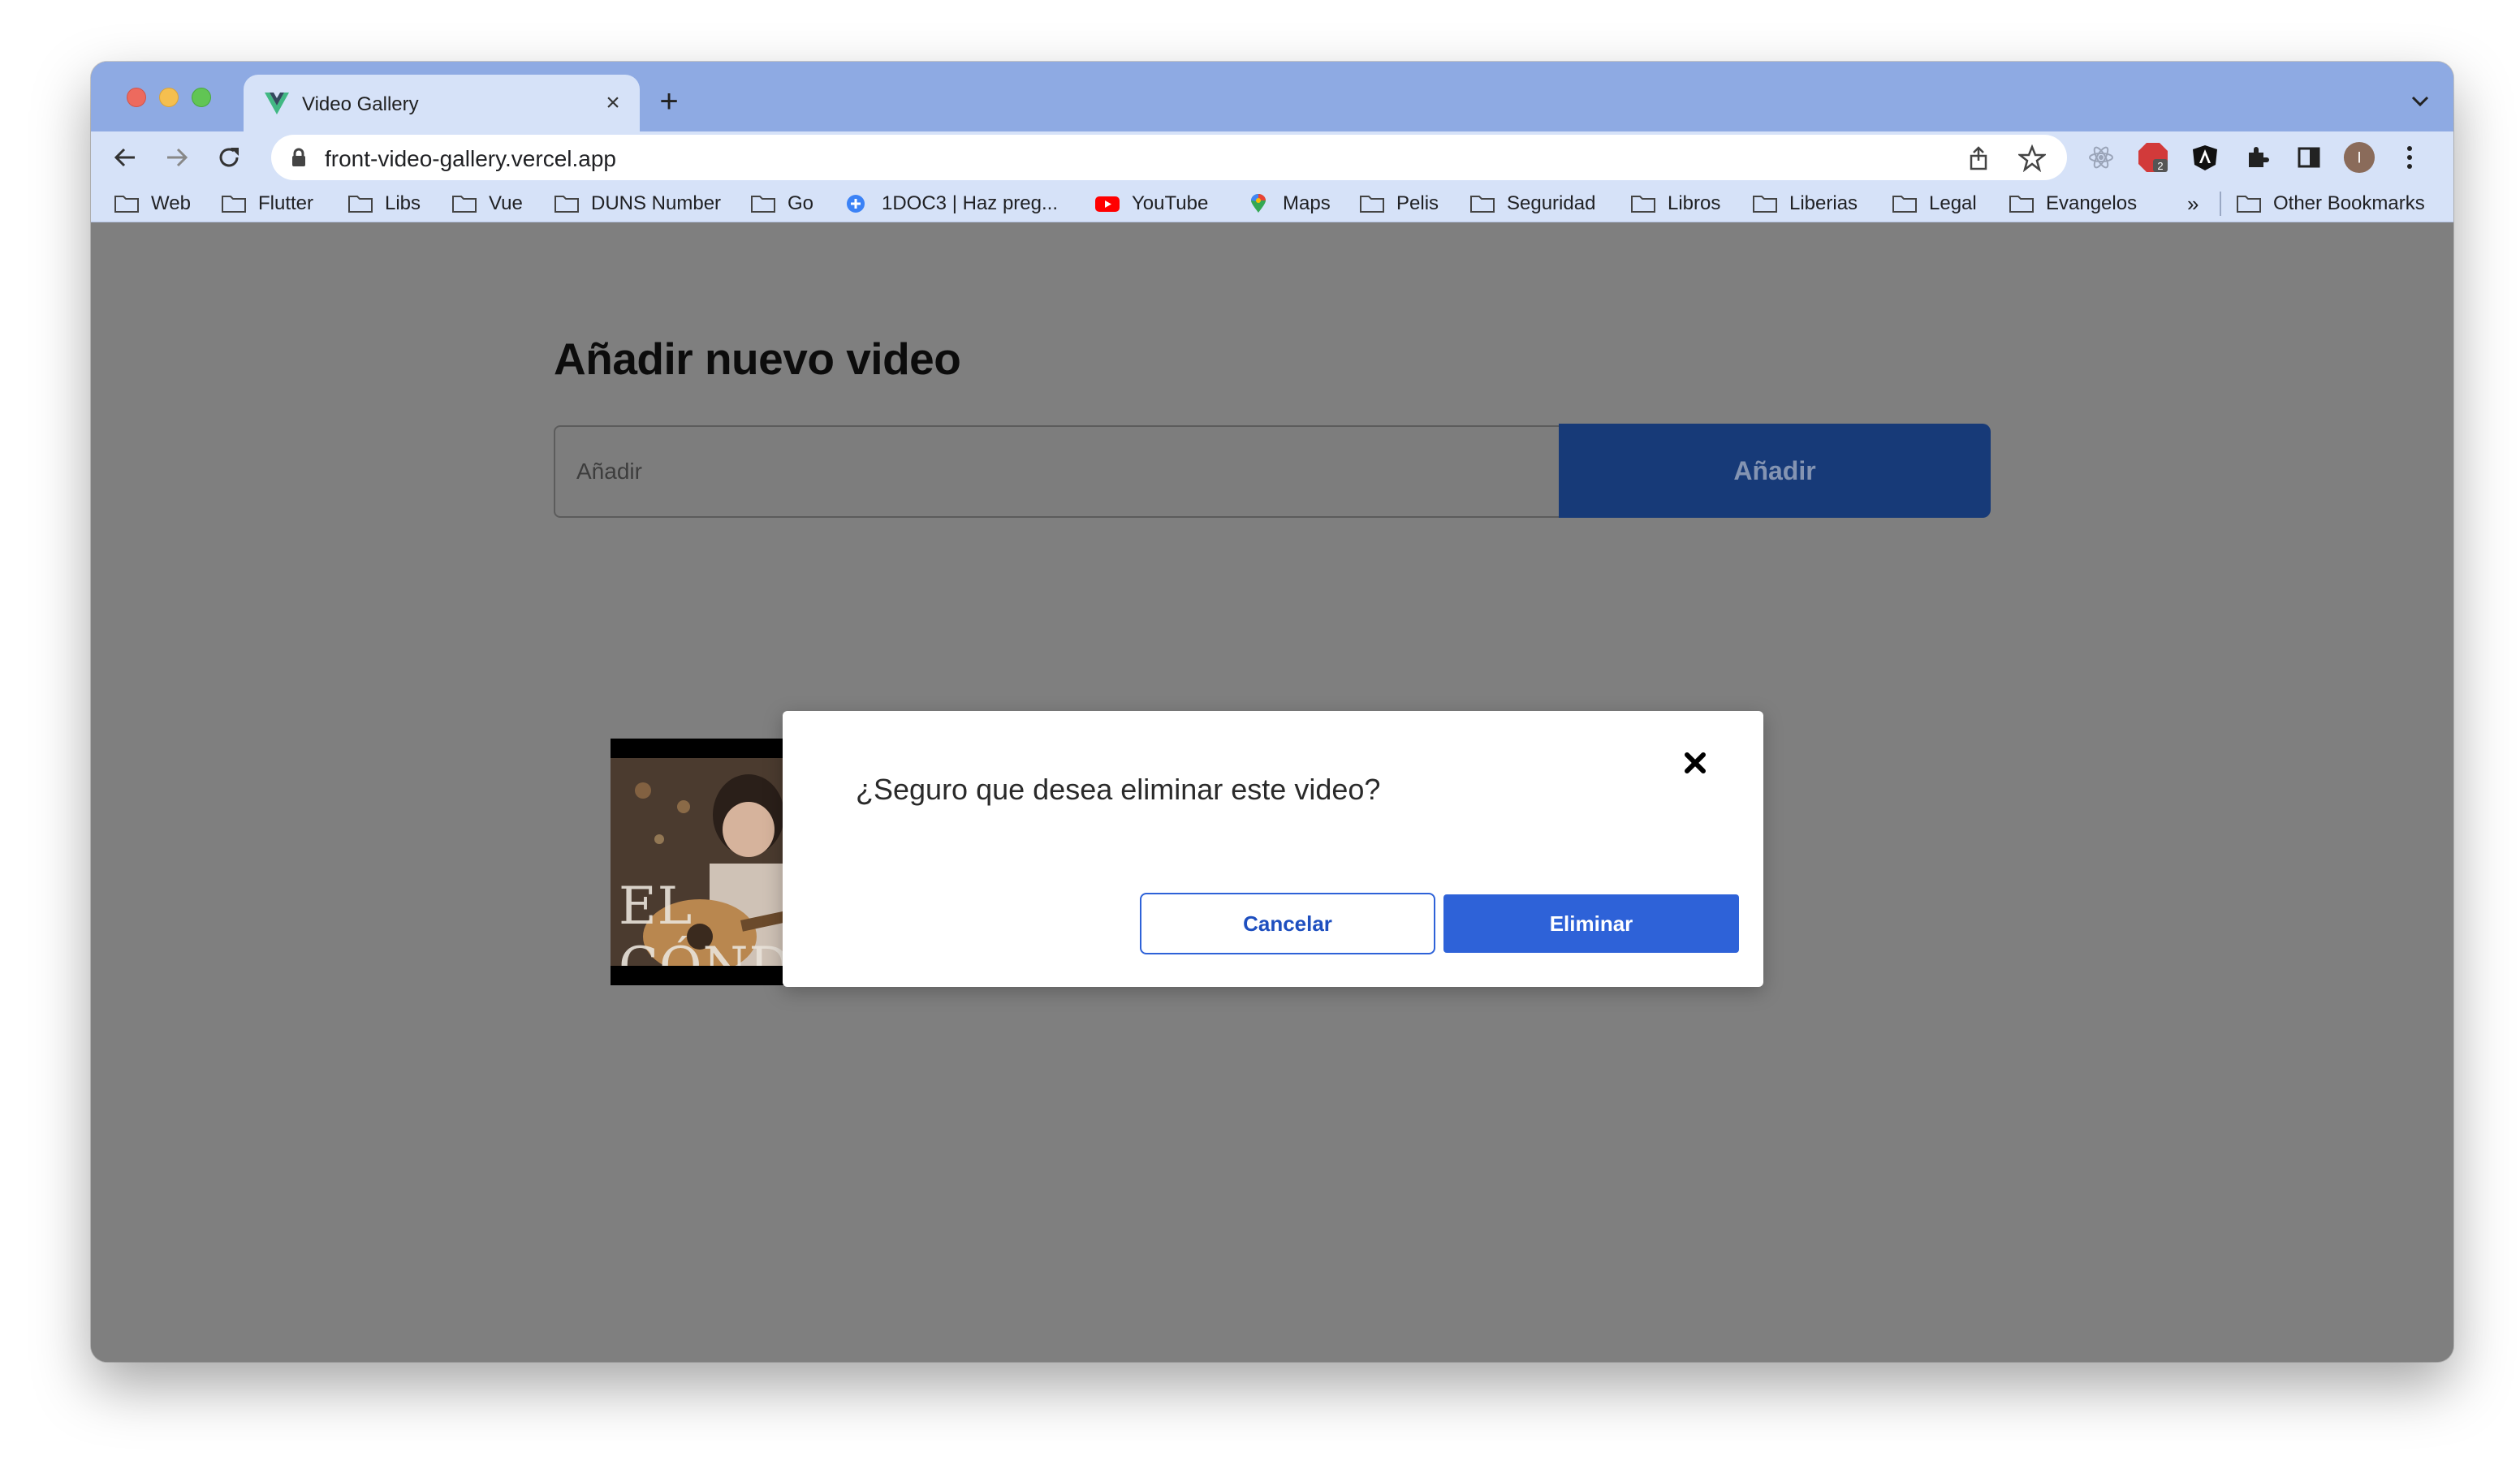 This screenshot has width=2520, height=1469. What do you see at coordinates (2032, 158) in the screenshot?
I see `star-icon` at bounding box center [2032, 158].